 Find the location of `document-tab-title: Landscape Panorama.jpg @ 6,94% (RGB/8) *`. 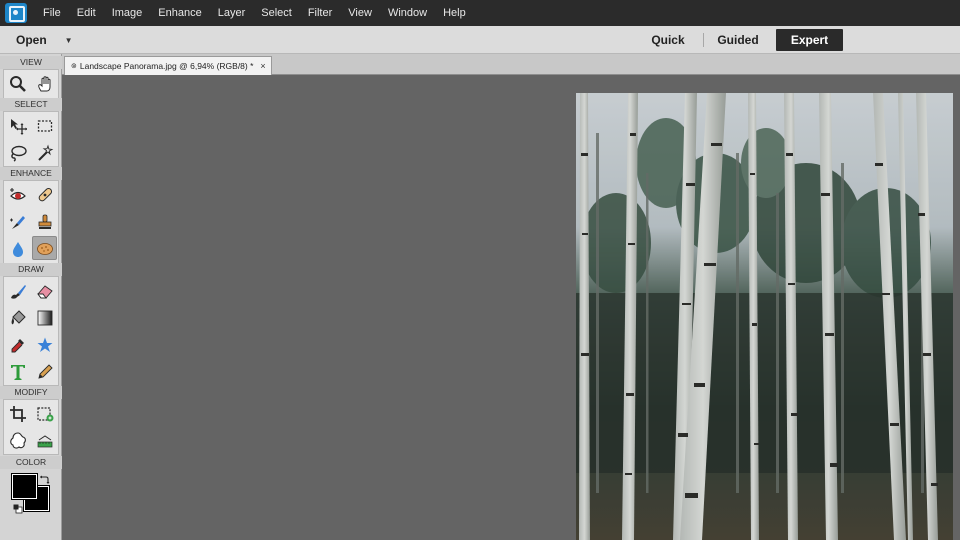

document-tab-title: Landscape Panorama.jpg @ 6,94% (RGB/8) * is located at coordinates (166, 66).